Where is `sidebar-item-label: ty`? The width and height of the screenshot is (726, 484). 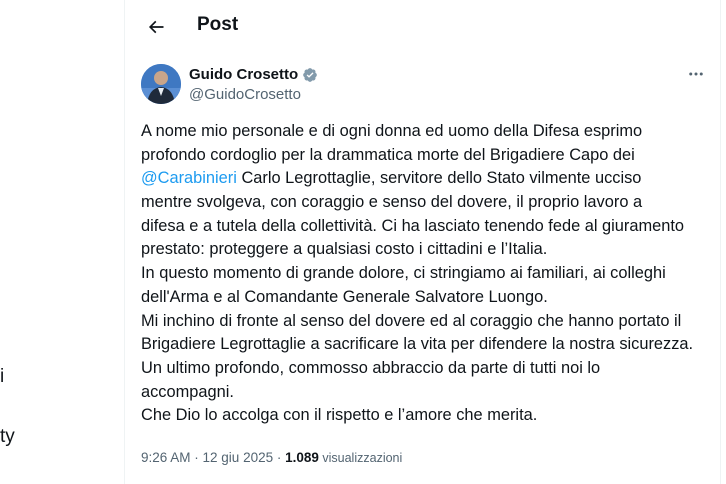
sidebar-item-label: ty is located at coordinates (7, 436).